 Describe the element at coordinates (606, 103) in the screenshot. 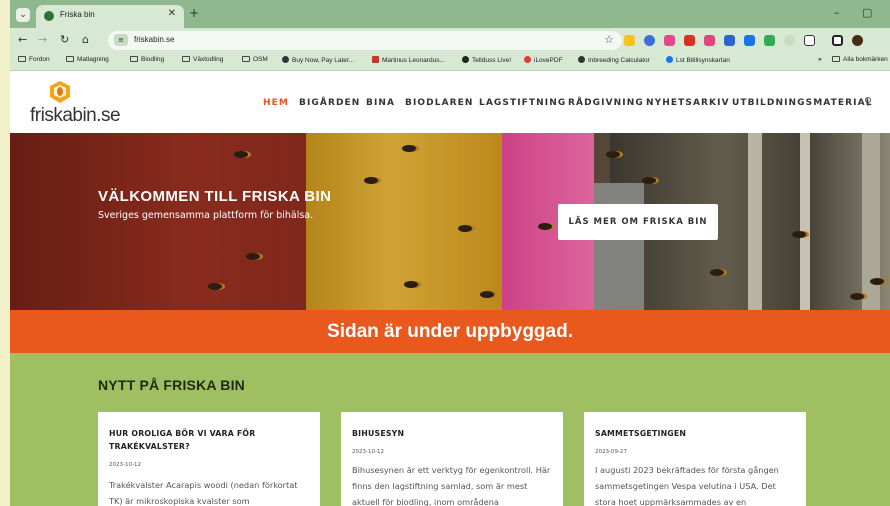

I see `nav-radgivning: RÅDGIVNING` at that location.